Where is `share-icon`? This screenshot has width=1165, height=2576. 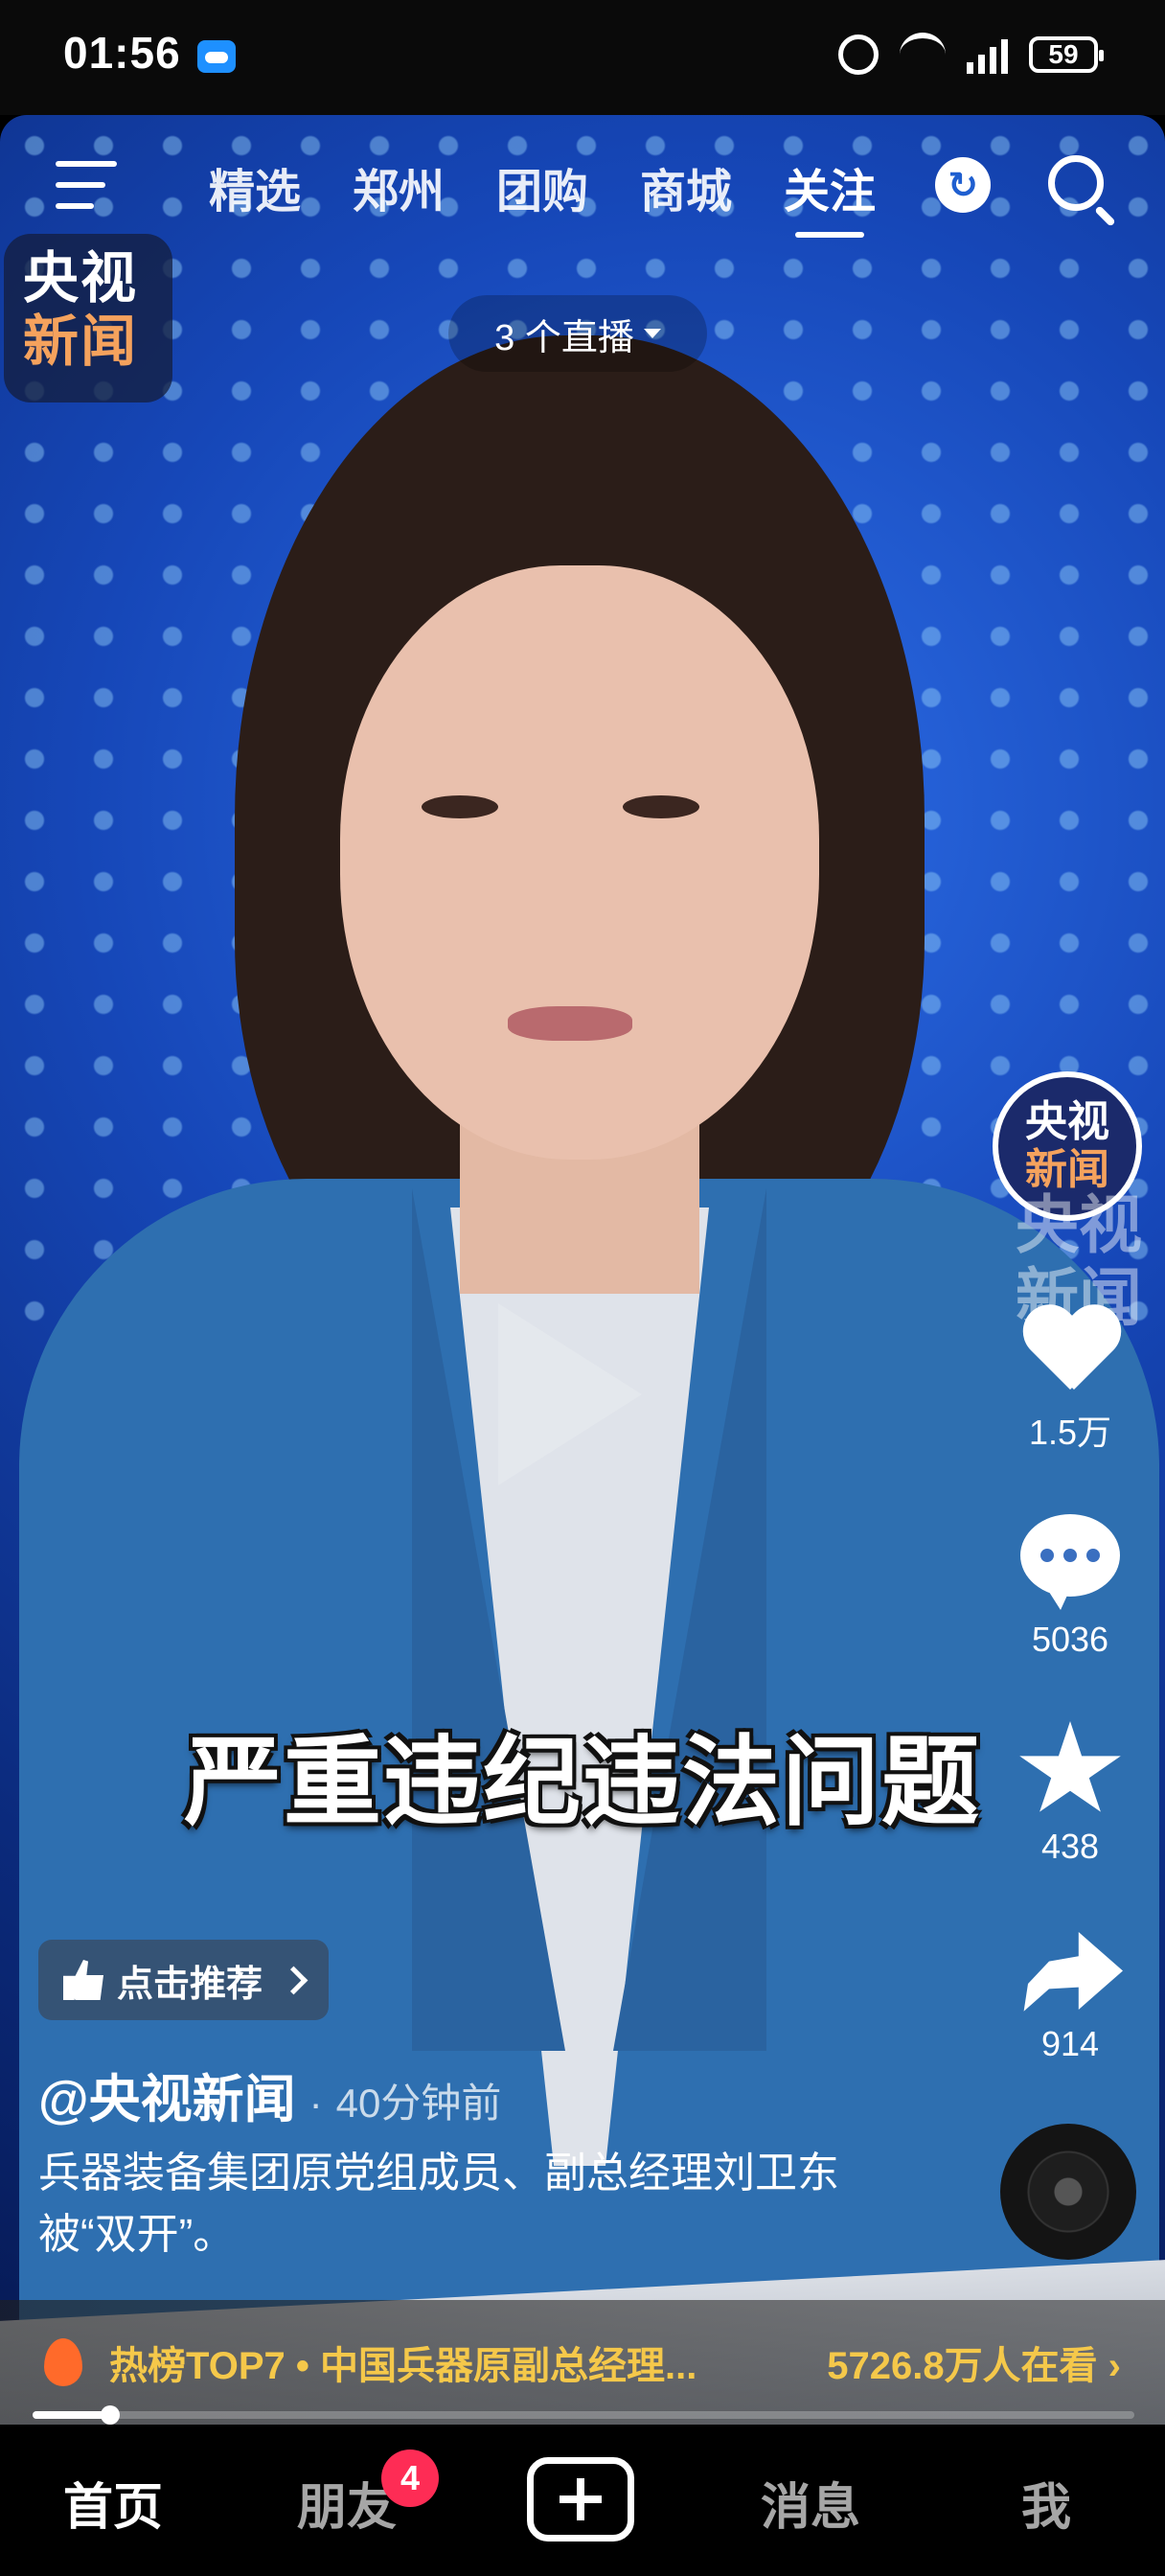 share-icon is located at coordinates (1073, 1972).